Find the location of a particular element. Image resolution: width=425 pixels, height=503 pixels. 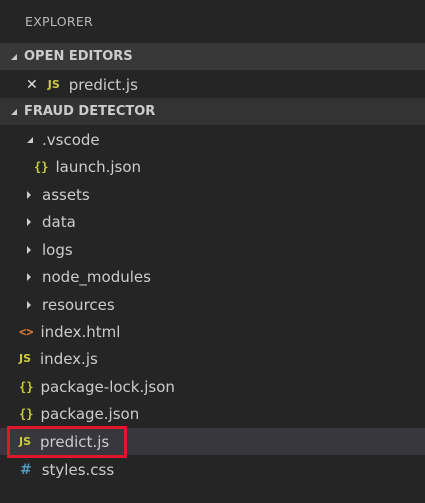

tree-file-launch-json: {} launch.json is located at coordinates (212, 166).